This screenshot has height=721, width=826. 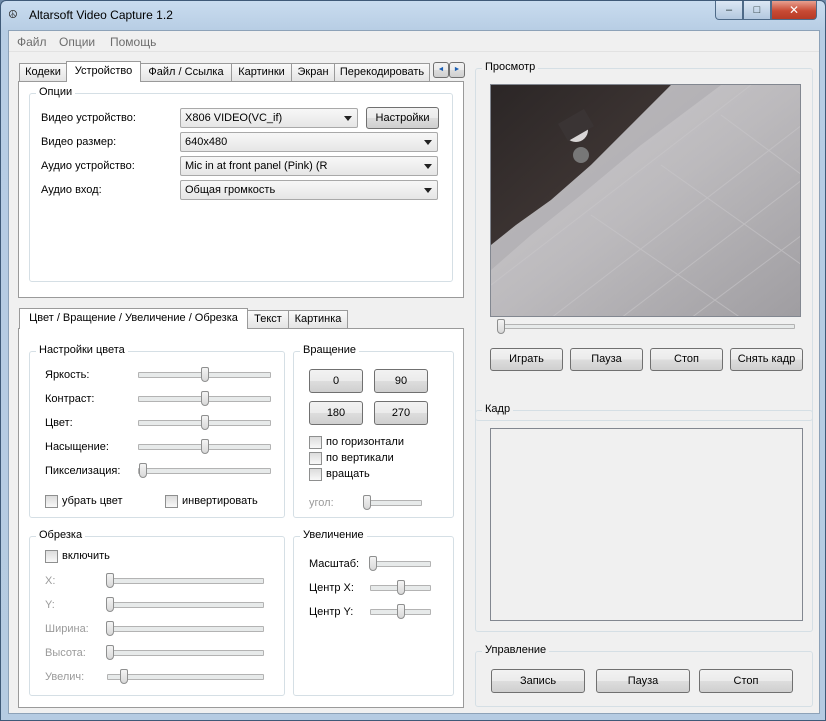 What do you see at coordinates (65, 653) in the screenshot?
I see `crop-height-label: Высота:` at bounding box center [65, 653].